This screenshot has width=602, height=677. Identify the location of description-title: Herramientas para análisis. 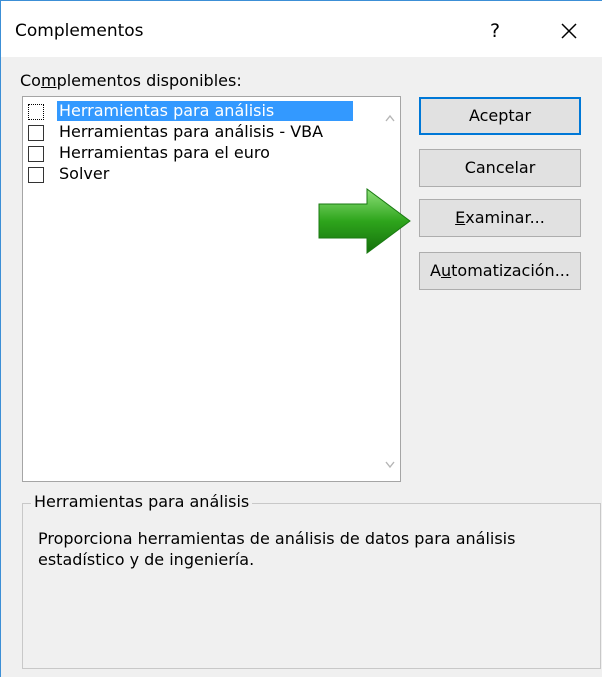
(142, 501).